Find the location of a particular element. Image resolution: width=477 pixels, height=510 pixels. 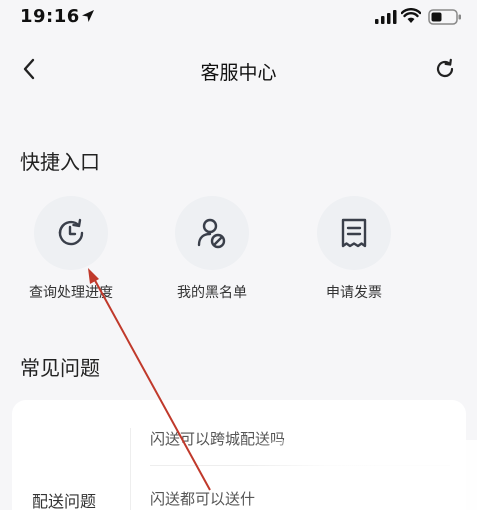

shortcut-my-blacklist: 我的黑名单 is located at coordinates (212, 249).